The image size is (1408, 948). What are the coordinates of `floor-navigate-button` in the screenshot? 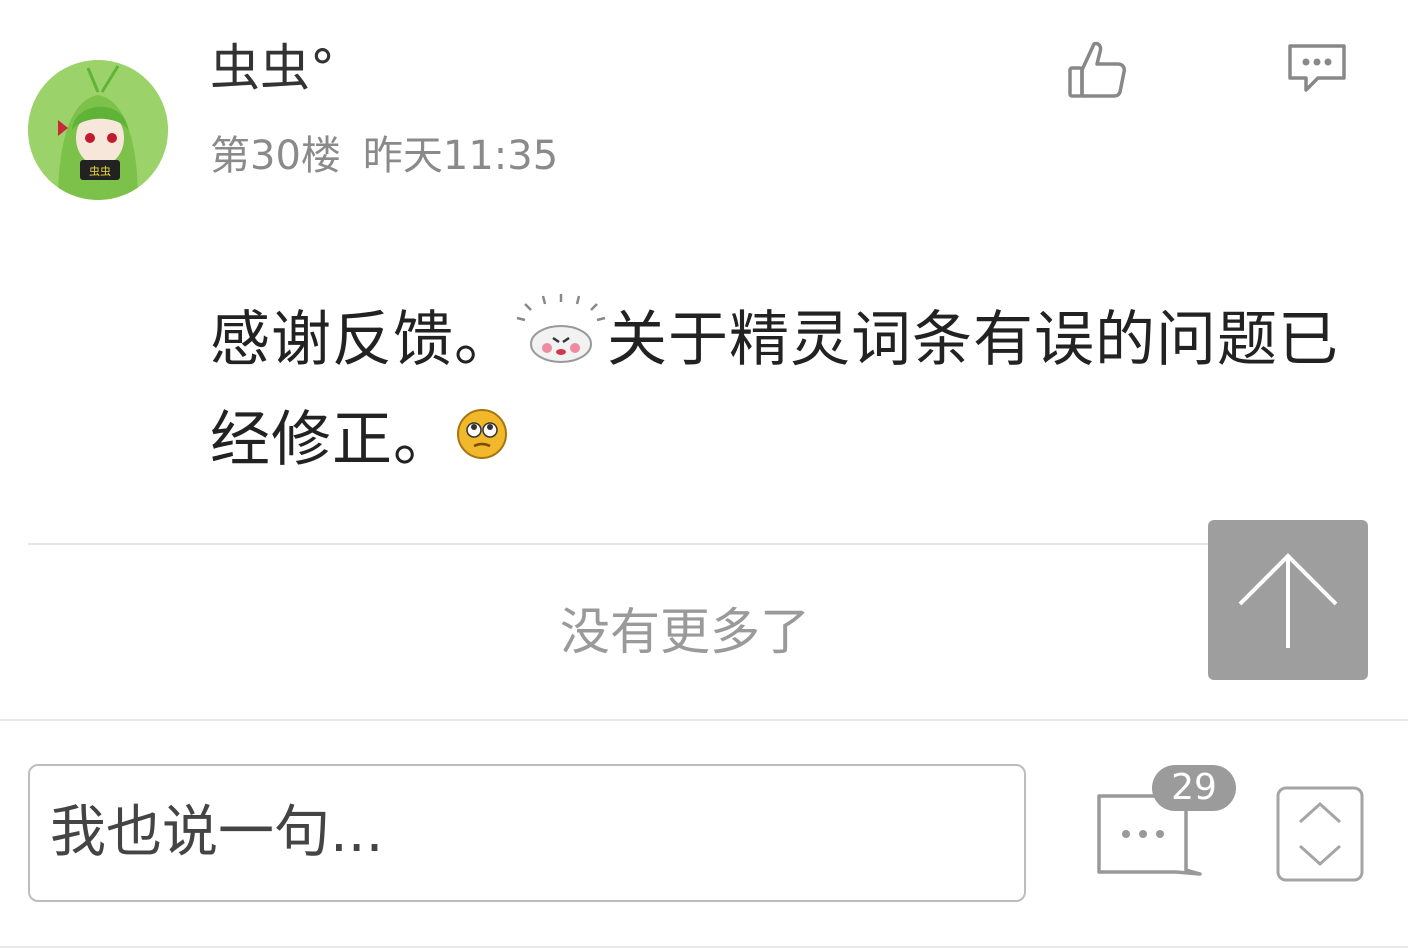 It's located at (1320, 834).